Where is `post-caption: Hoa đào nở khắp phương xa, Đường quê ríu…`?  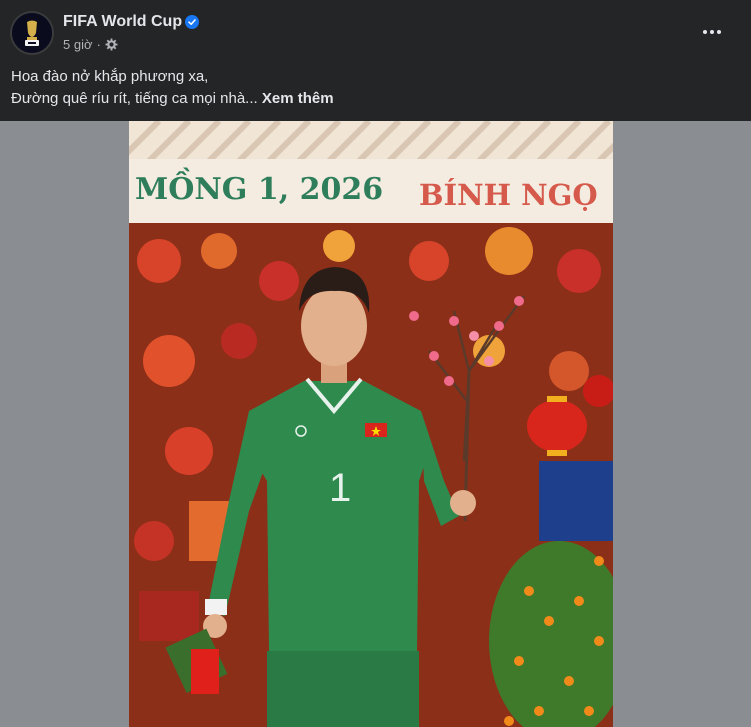
post-caption: Hoa đào nở khắp phương xa, Đường quê ríu… is located at coordinates (172, 88).